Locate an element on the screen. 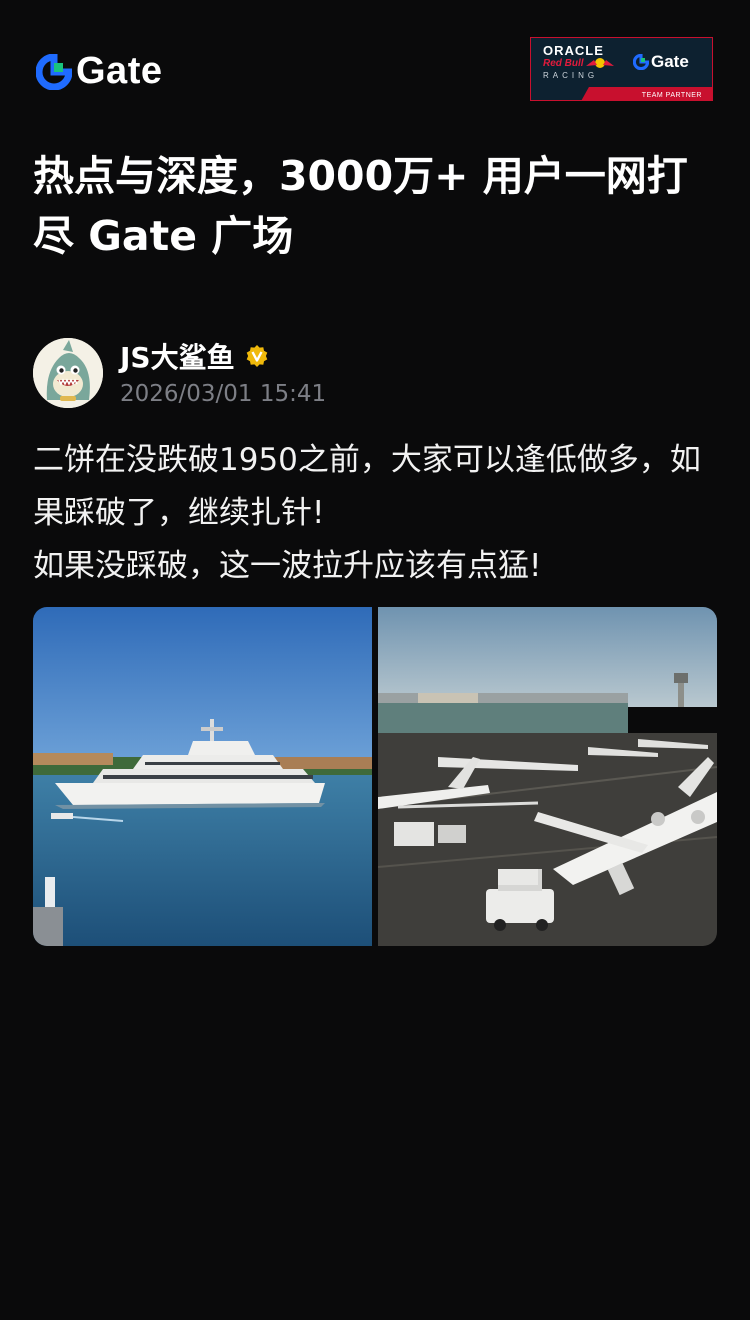 The image size is (750, 1320). post-image-jets is located at coordinates (547, 776).